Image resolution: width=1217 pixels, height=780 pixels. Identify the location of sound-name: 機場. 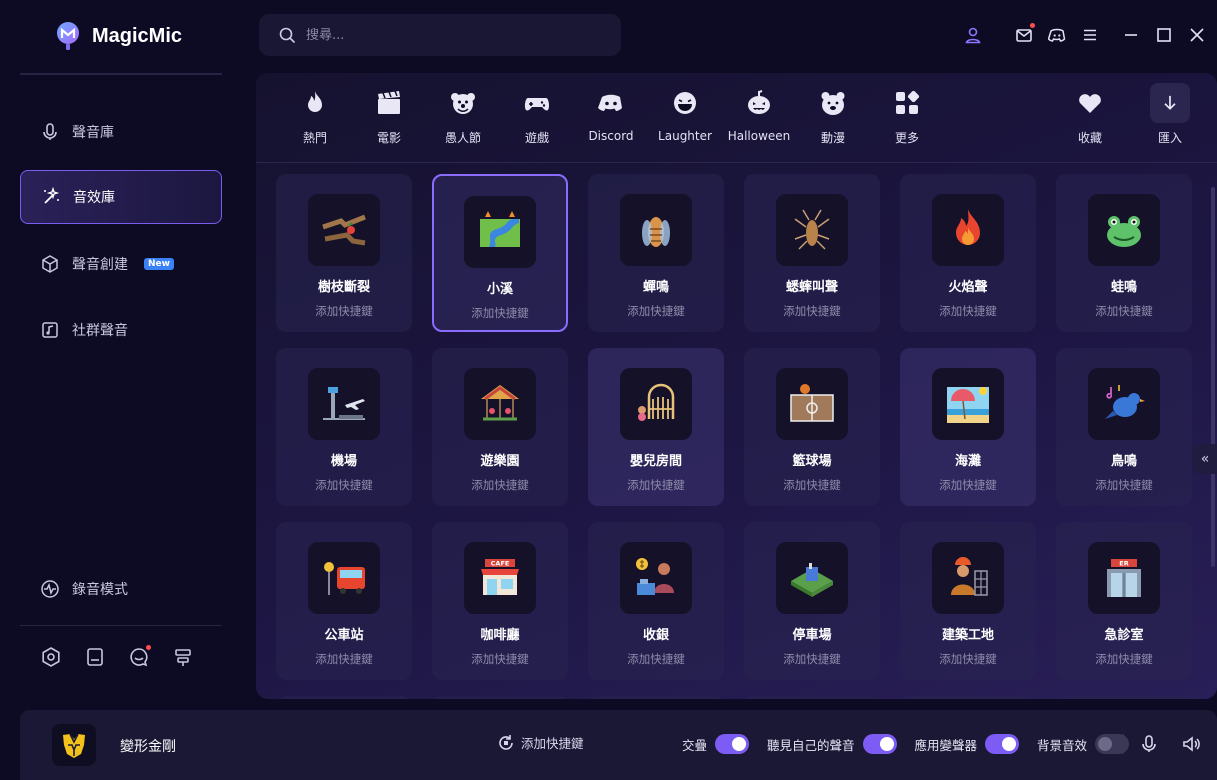
(343, 461).